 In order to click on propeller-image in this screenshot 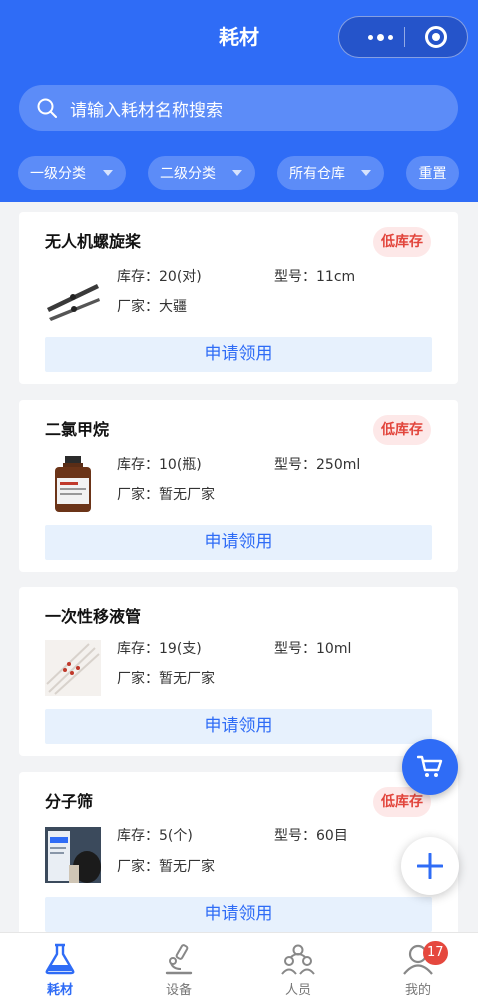, I will do `click(73, 296)`.